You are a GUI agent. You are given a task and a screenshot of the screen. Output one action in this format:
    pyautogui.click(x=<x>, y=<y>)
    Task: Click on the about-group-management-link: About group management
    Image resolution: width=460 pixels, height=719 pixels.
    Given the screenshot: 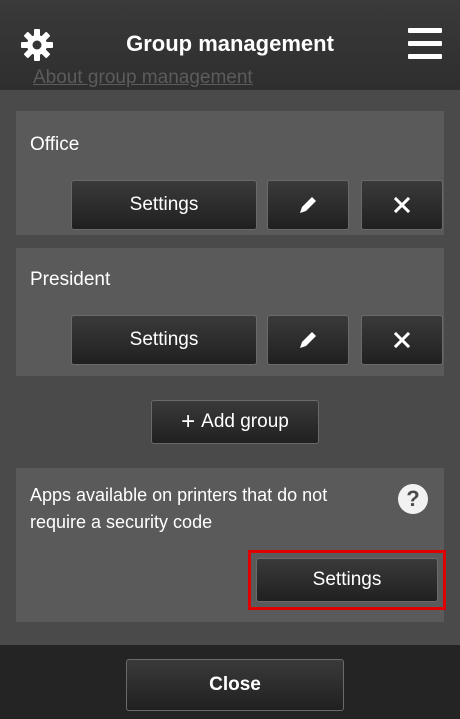 What is the action you would take?
    pyautogui.click(x=143, y=78)
    